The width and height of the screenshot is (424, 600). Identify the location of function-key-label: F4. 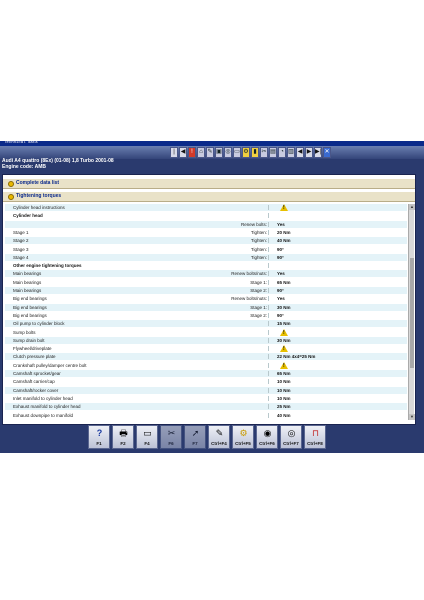
(147, 443).